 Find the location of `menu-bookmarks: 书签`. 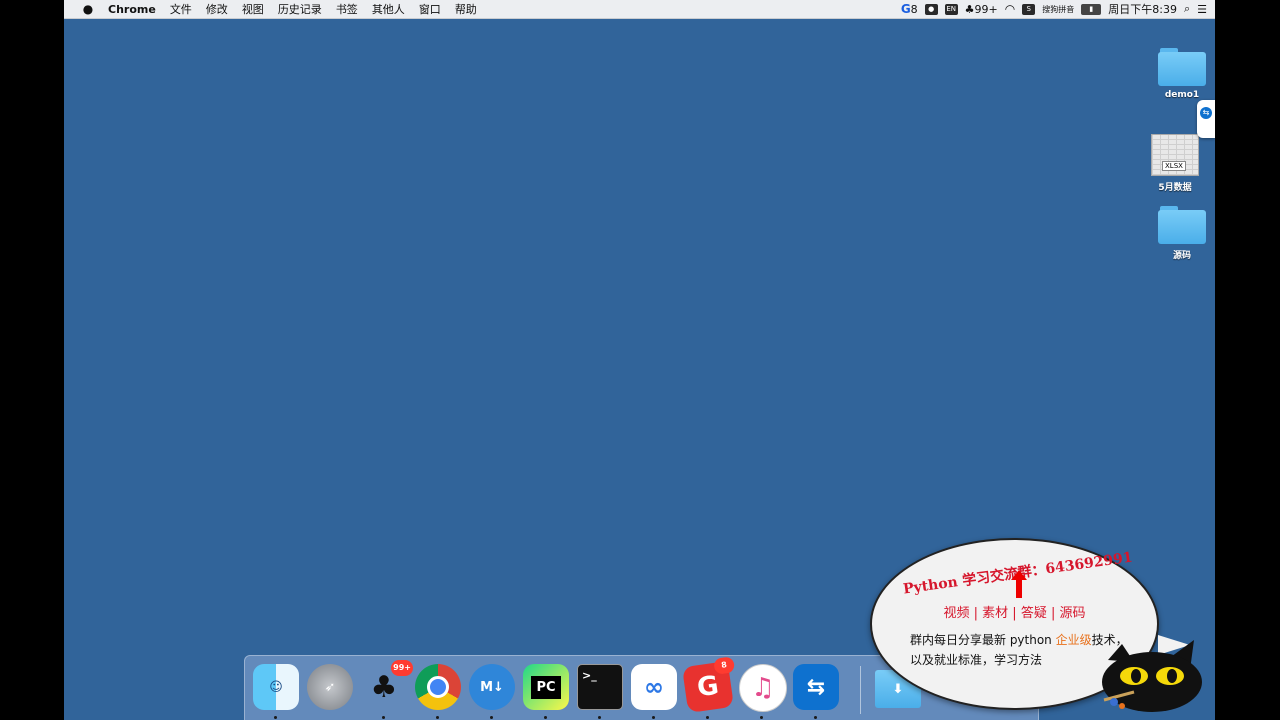

menu-bookmarks: 书签 is located at coordinates (347, 9).